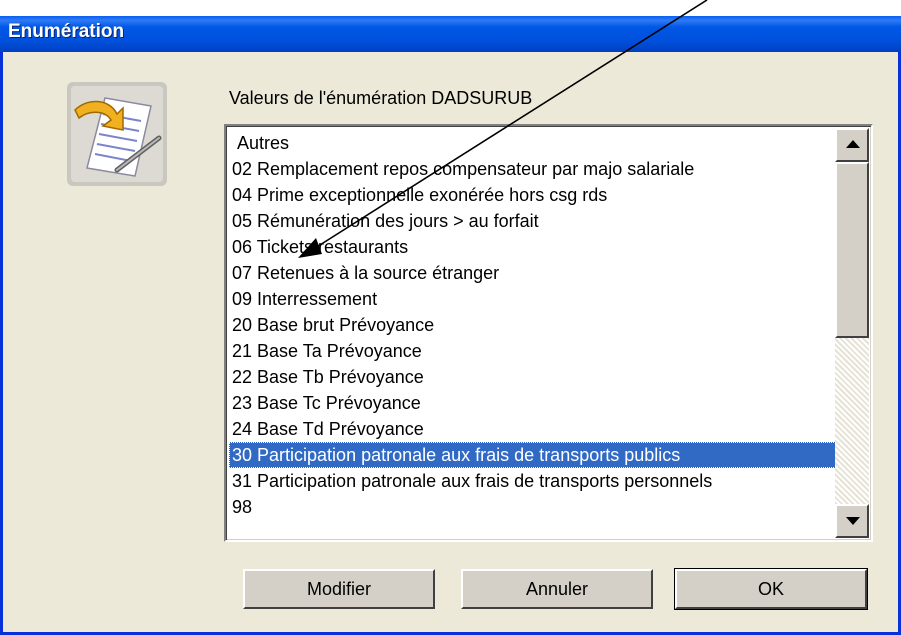 Image resolution: width=901 pixels, height=635 pixels. What do you see at coordinates (117, 134) in the screenshot?
I see `document-edit-icon` at bounding box center [117, 134].